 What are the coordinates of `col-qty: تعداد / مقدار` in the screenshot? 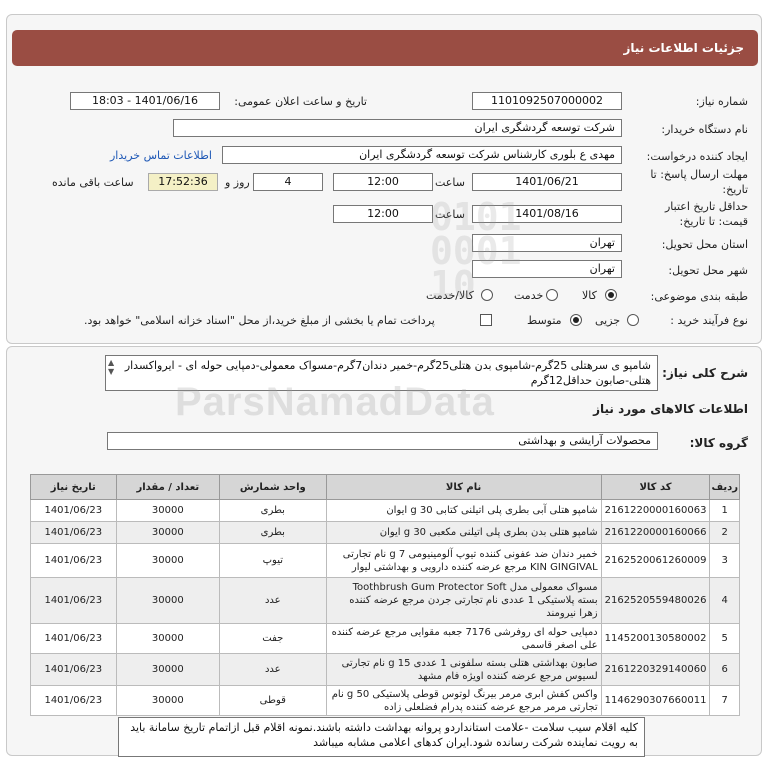 It's located at (168, 487).